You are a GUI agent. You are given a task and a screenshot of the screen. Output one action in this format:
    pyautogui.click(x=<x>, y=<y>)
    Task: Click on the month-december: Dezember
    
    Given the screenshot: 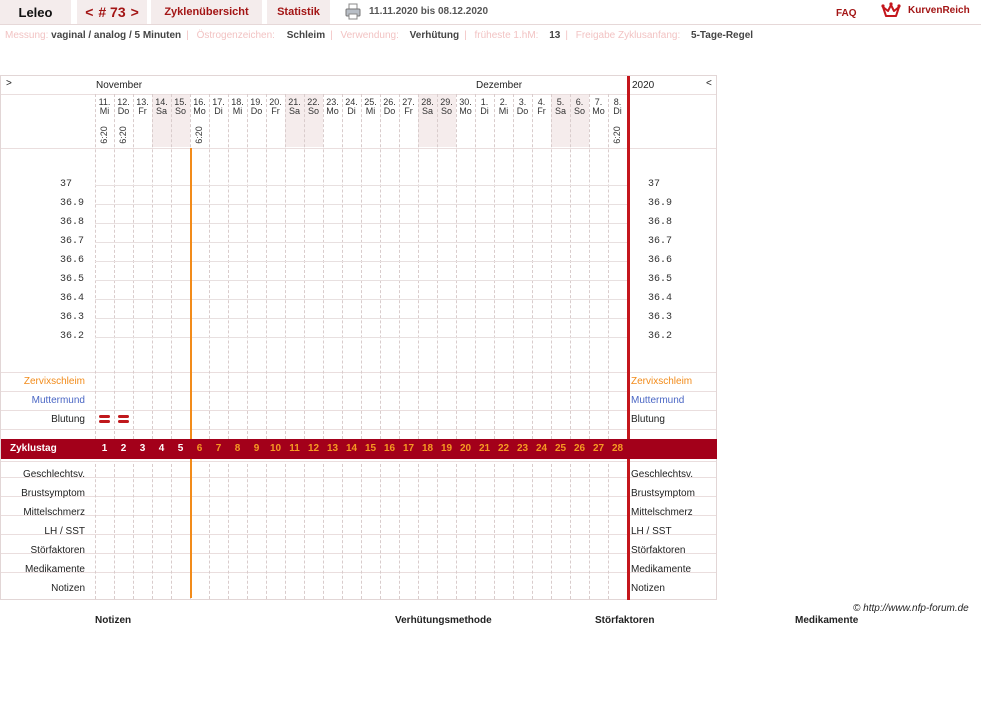 What is the action you would take?
    pyautogui.click(x=499, y=85)
    